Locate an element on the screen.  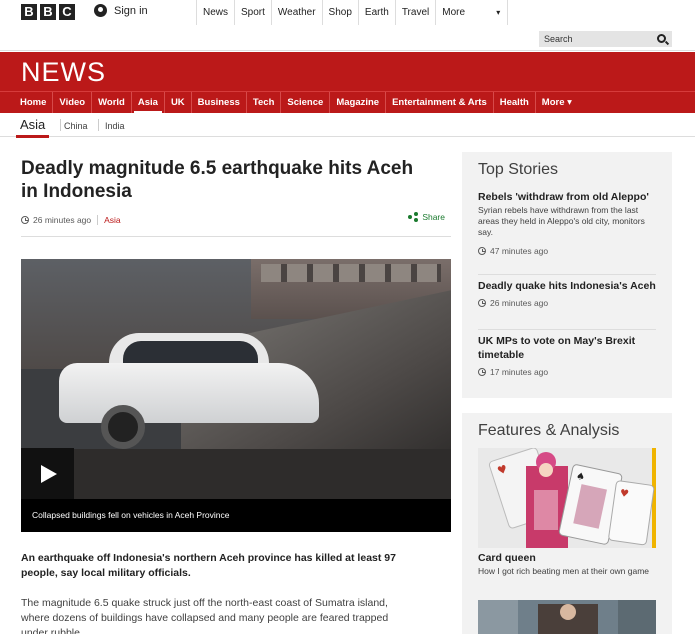
sub-nav-india: India is located at coordinates (115, 126).